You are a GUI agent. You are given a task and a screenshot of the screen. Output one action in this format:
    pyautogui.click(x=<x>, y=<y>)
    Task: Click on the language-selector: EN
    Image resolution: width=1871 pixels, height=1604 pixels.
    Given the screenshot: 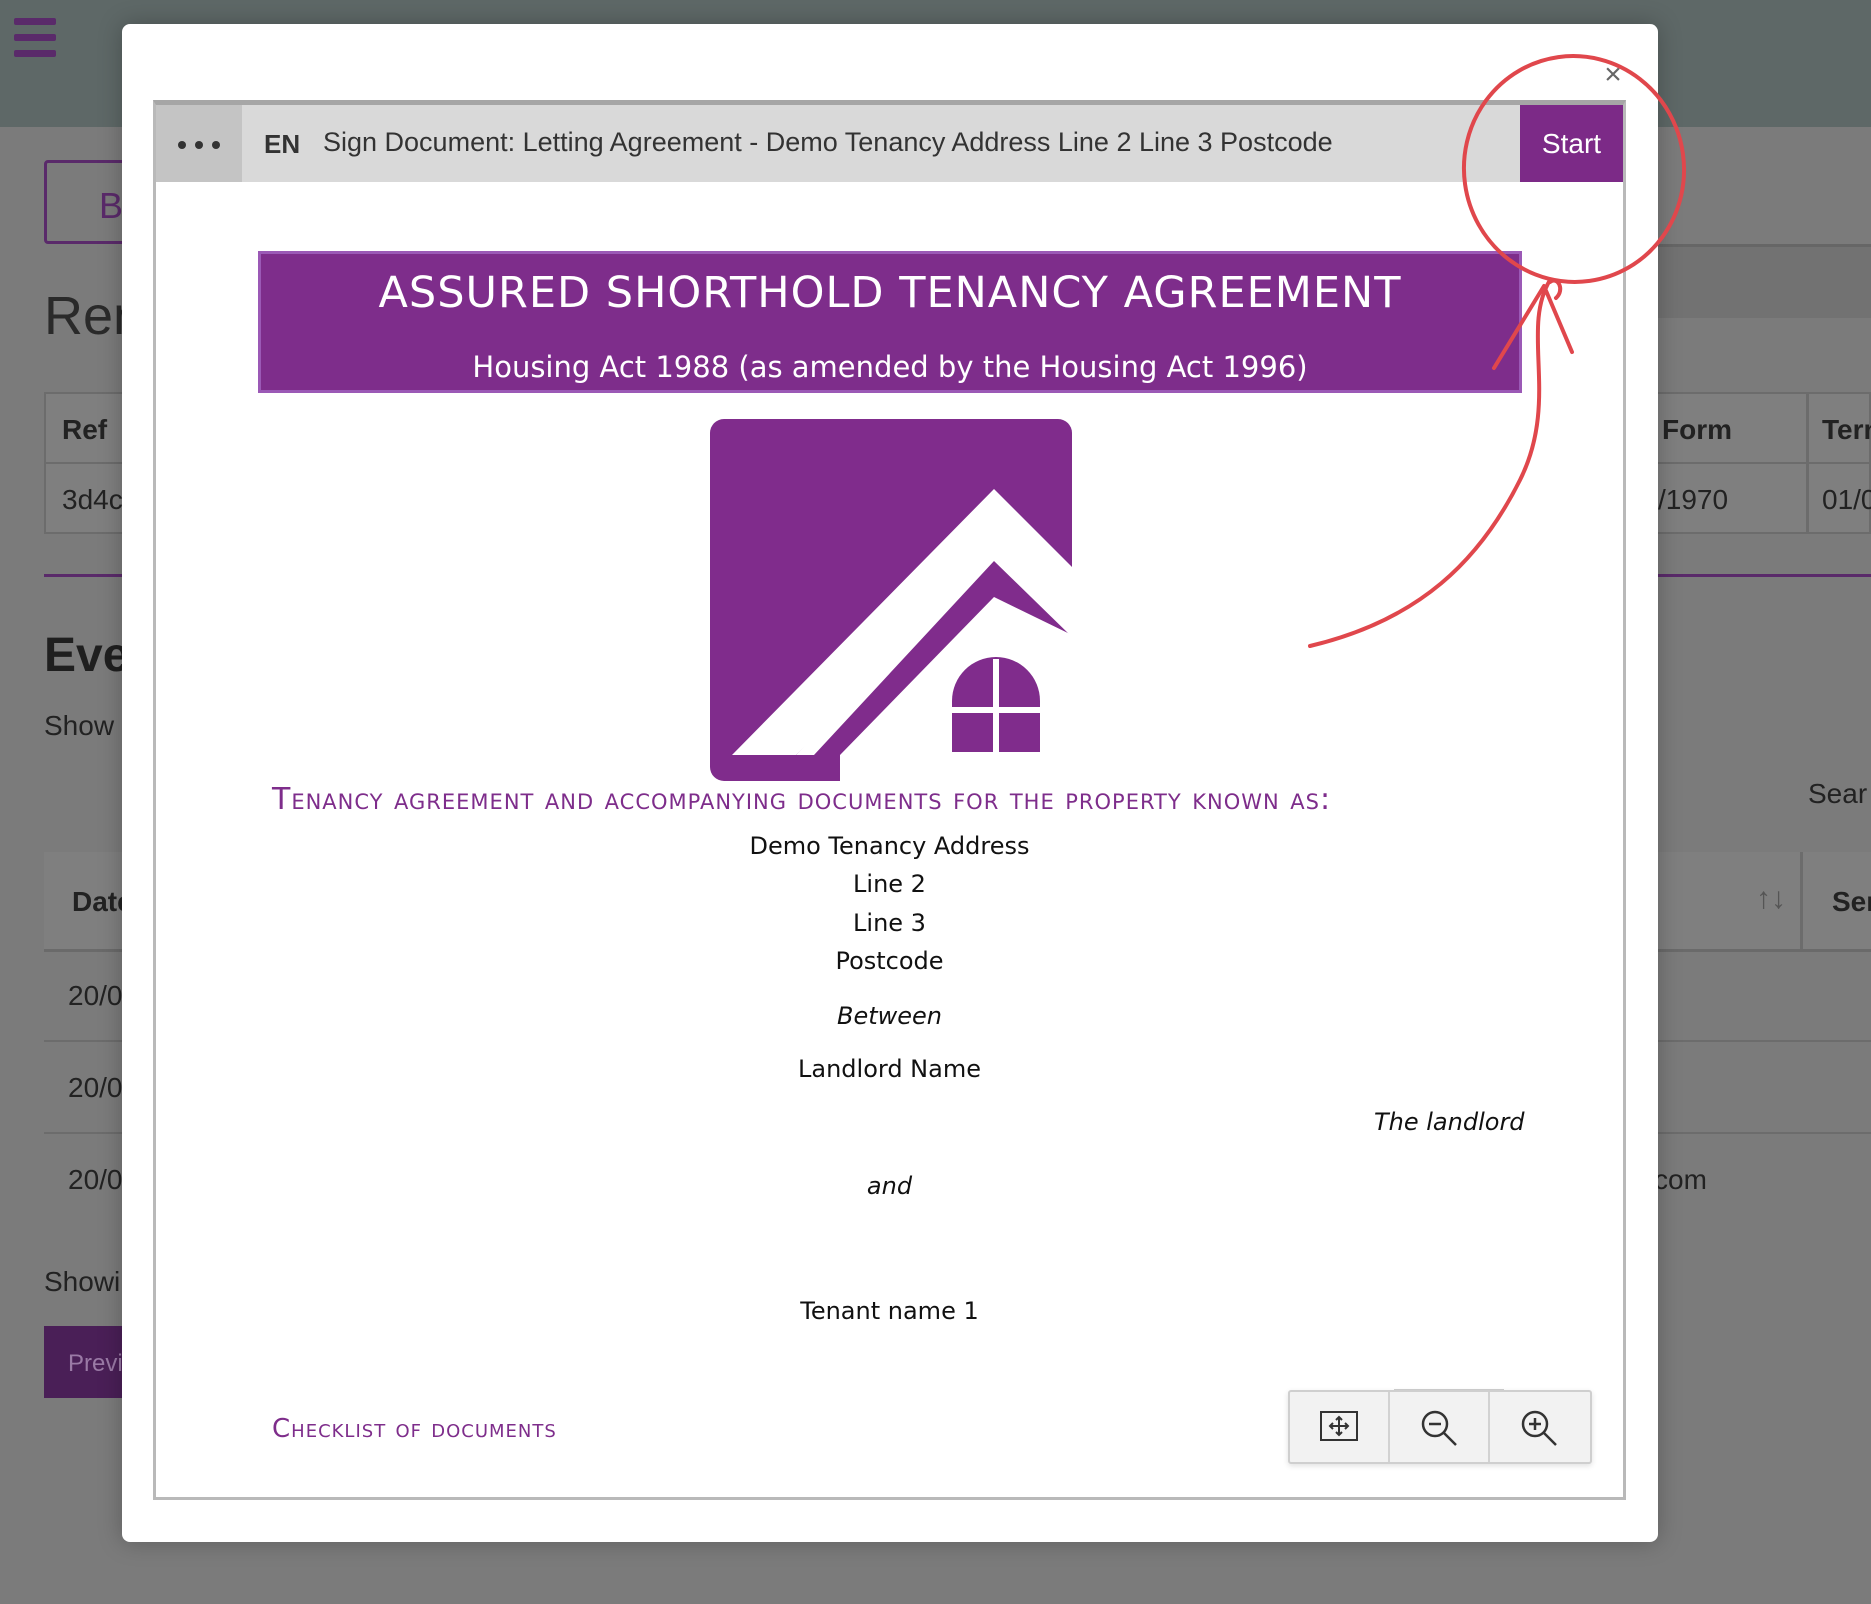 What is the action you would take?
    pyautogui.click(x=282, y=144)
    